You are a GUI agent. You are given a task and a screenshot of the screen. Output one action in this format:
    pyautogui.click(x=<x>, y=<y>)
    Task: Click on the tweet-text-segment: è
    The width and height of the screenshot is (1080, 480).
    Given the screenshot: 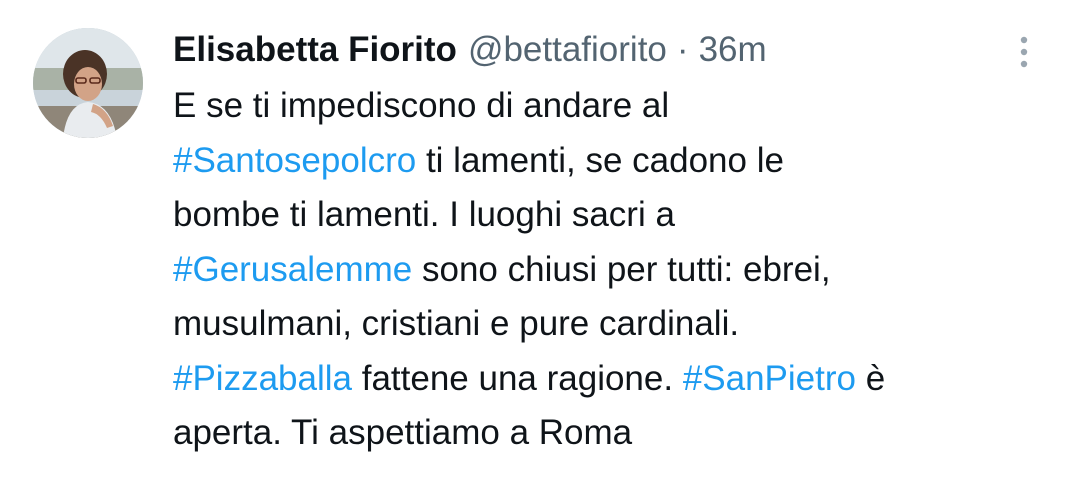 What is the action you would take?
    pyautogui.click(x=870, y=378)
    